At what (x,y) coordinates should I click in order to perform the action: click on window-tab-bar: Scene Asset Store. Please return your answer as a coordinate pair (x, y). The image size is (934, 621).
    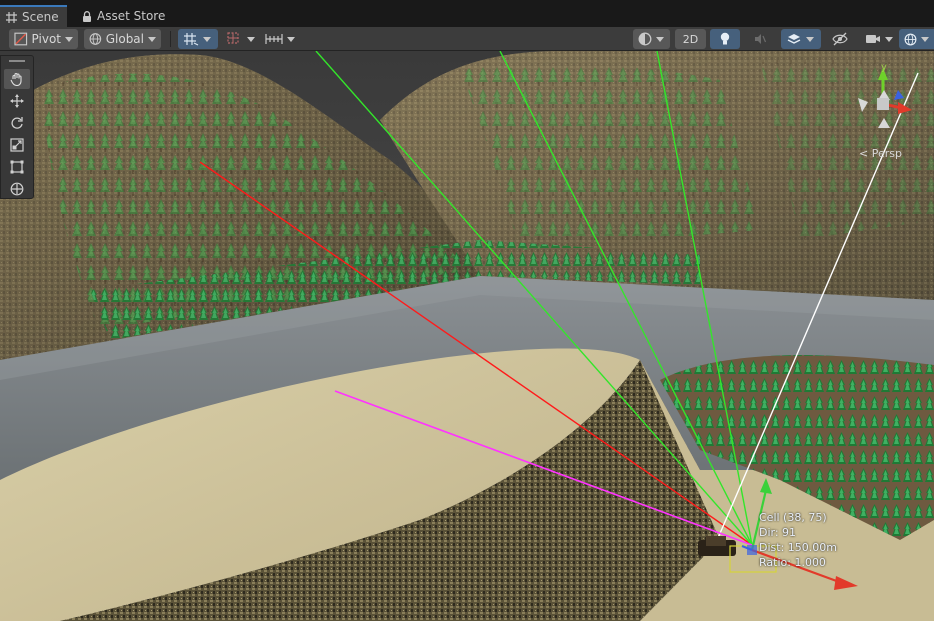
    Looking at the image, I should click on (467, 13).